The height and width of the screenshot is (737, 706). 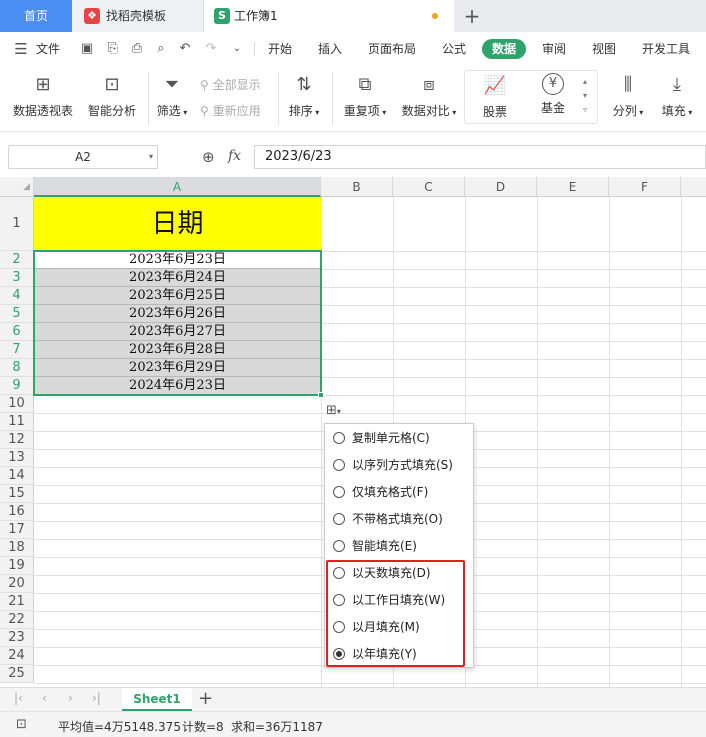 What do you see at coordinates (393, 465) in the screenshot?
I see `fill-option-fill-series: 以序列方式填充(S)` at bounding box center [393, 465].